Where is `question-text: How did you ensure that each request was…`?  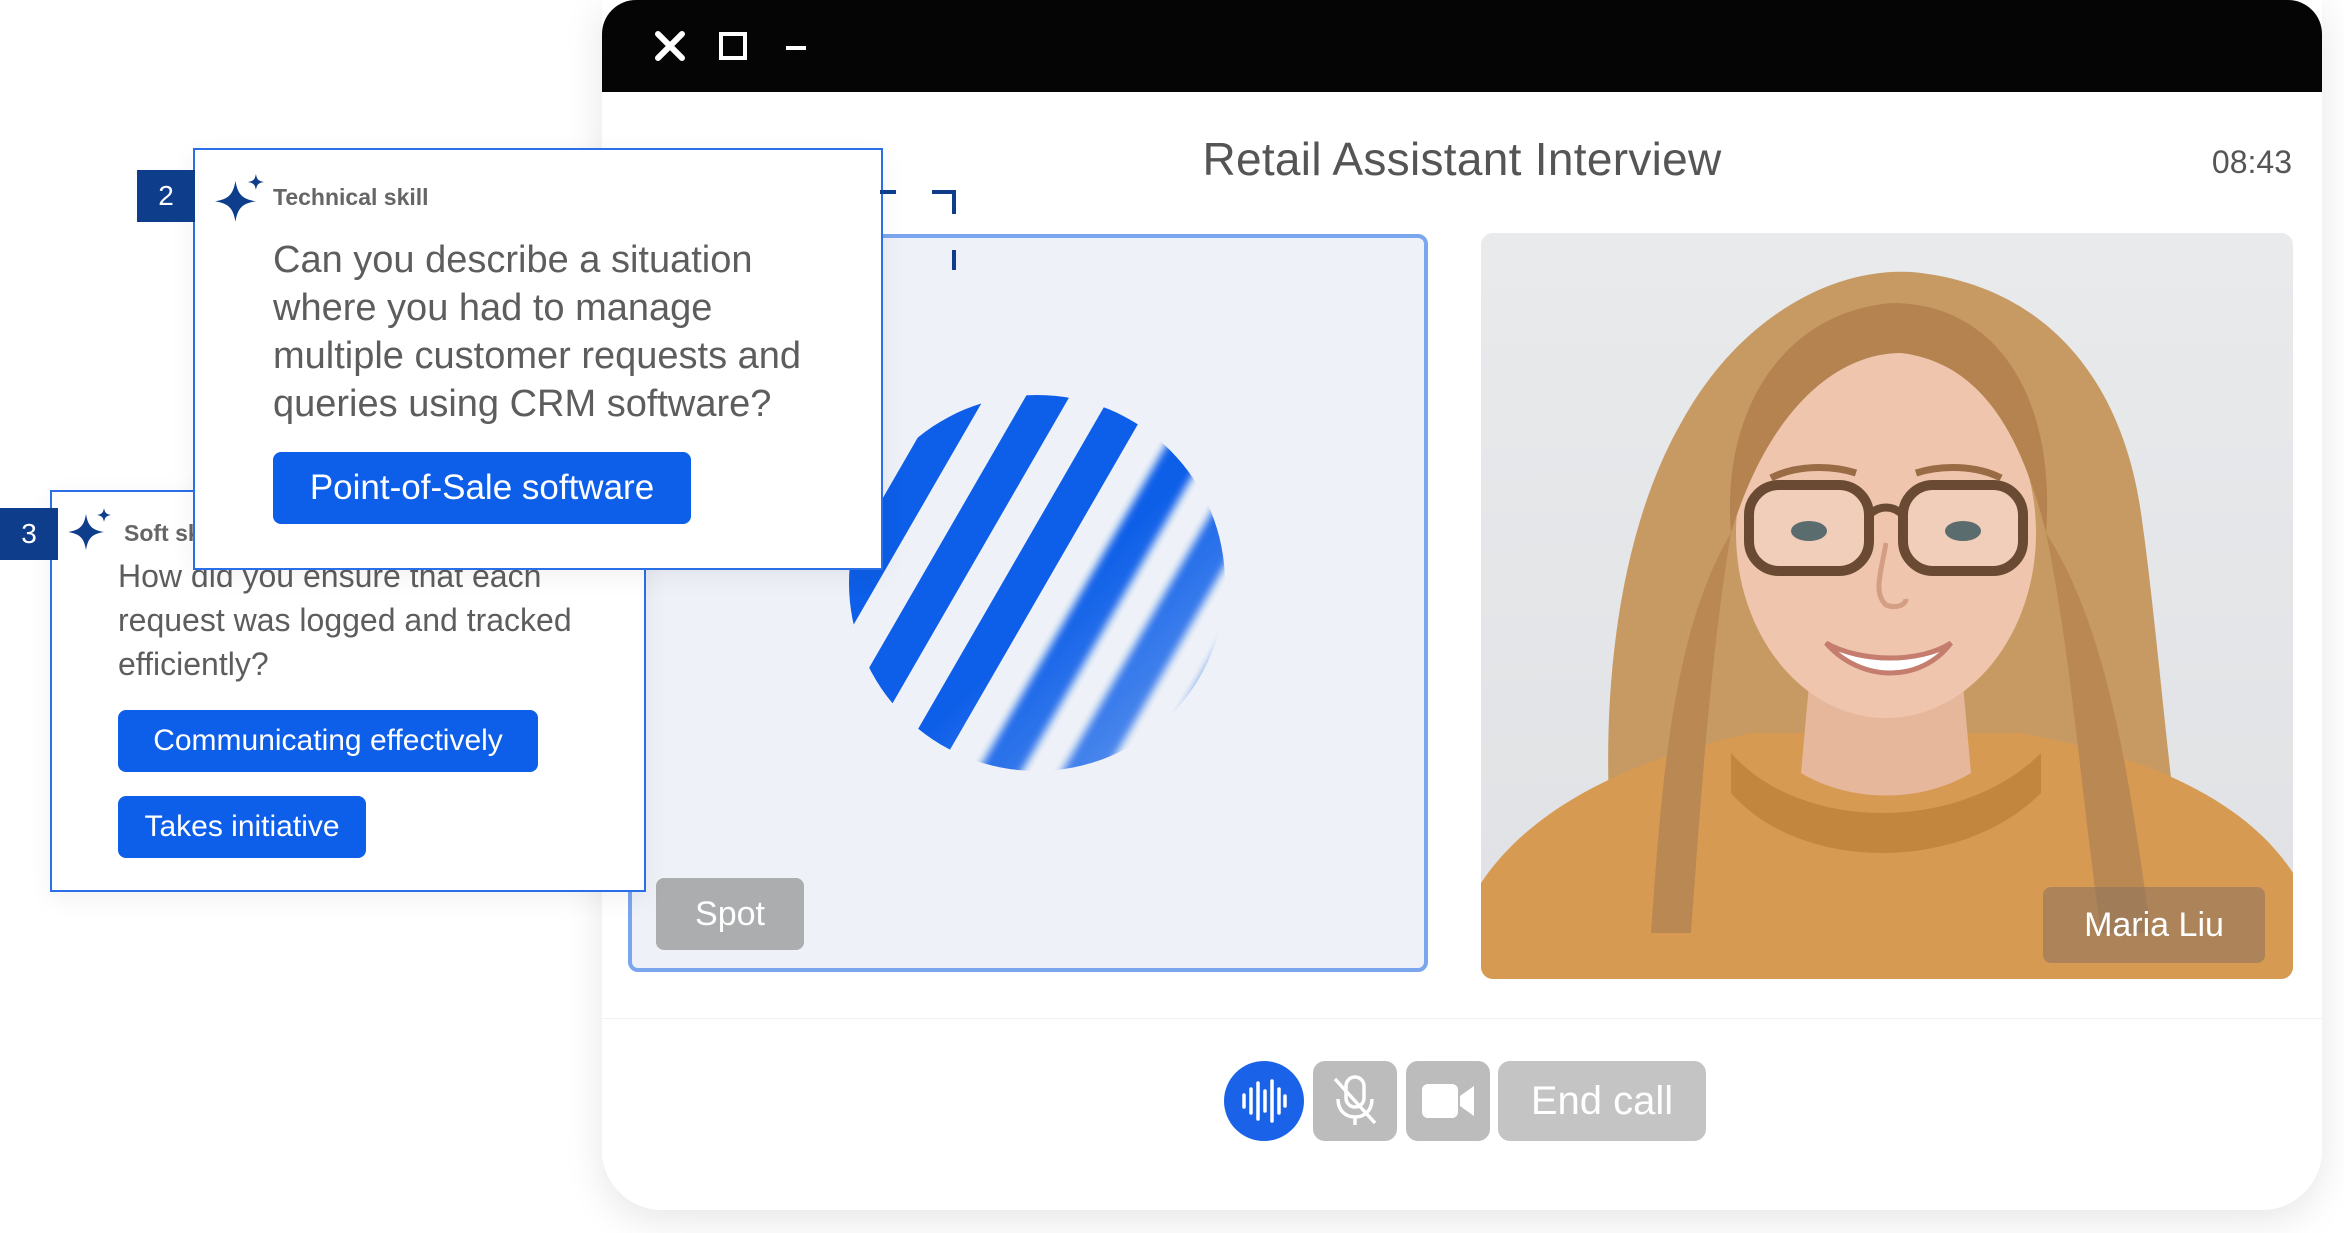
question-text: How did you ensure that each request was… is located at coordinates (345, 620).